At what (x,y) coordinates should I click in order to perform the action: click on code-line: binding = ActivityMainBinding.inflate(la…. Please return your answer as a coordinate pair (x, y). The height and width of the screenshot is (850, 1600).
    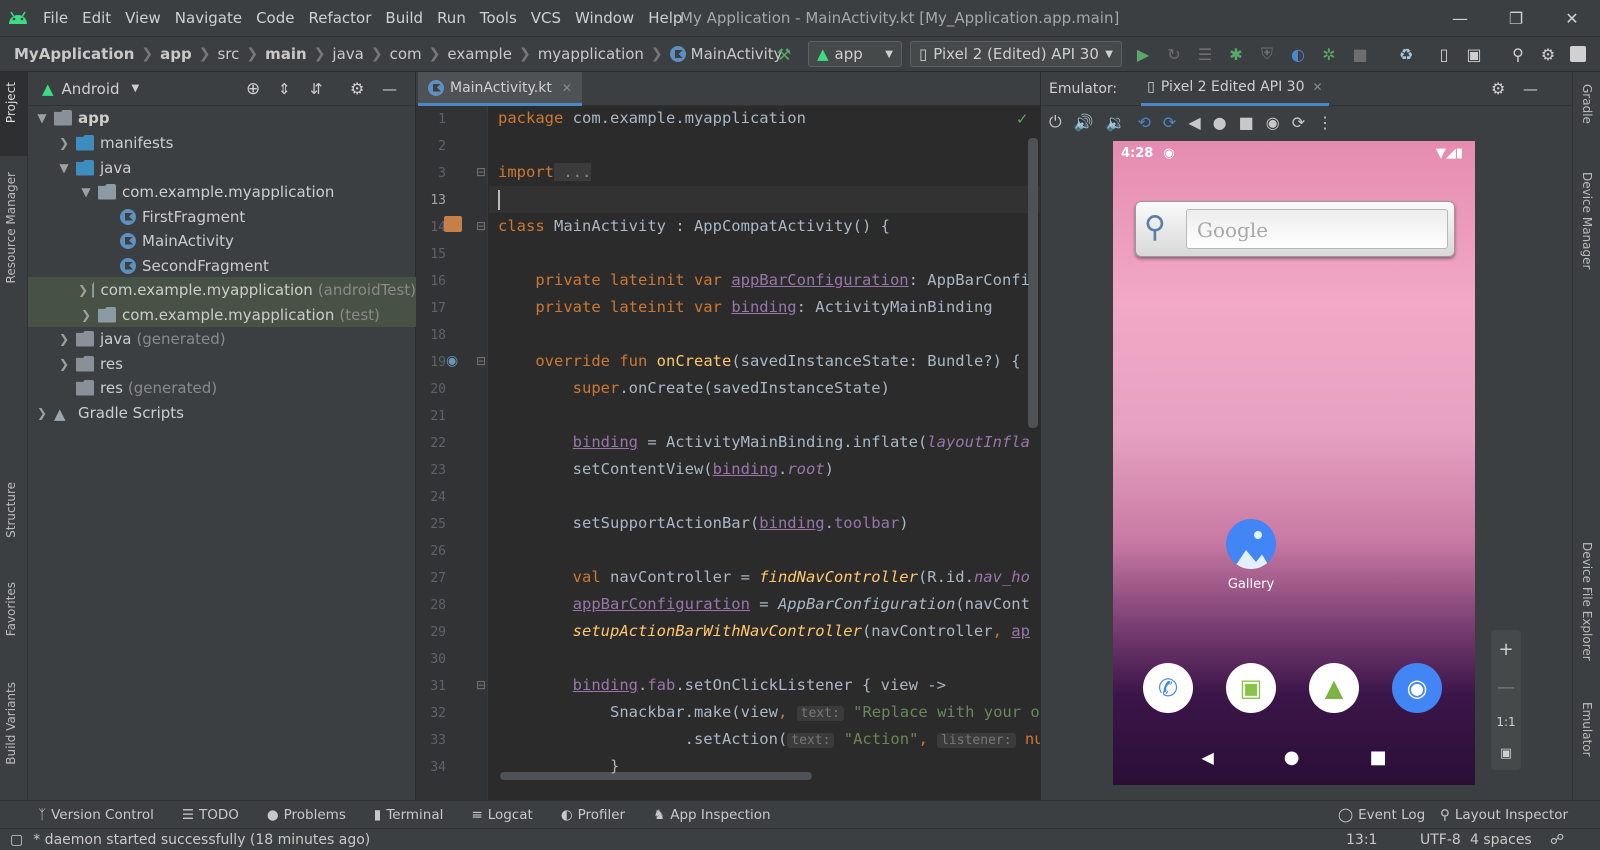
    Looking at the image, I should click on (764, 442).